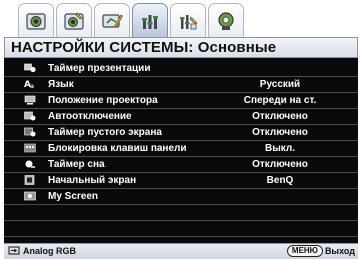  Describe the element at coordinates (92, 180) in the screenshot. I see `menu-item-label: Начальный экран` at that location.